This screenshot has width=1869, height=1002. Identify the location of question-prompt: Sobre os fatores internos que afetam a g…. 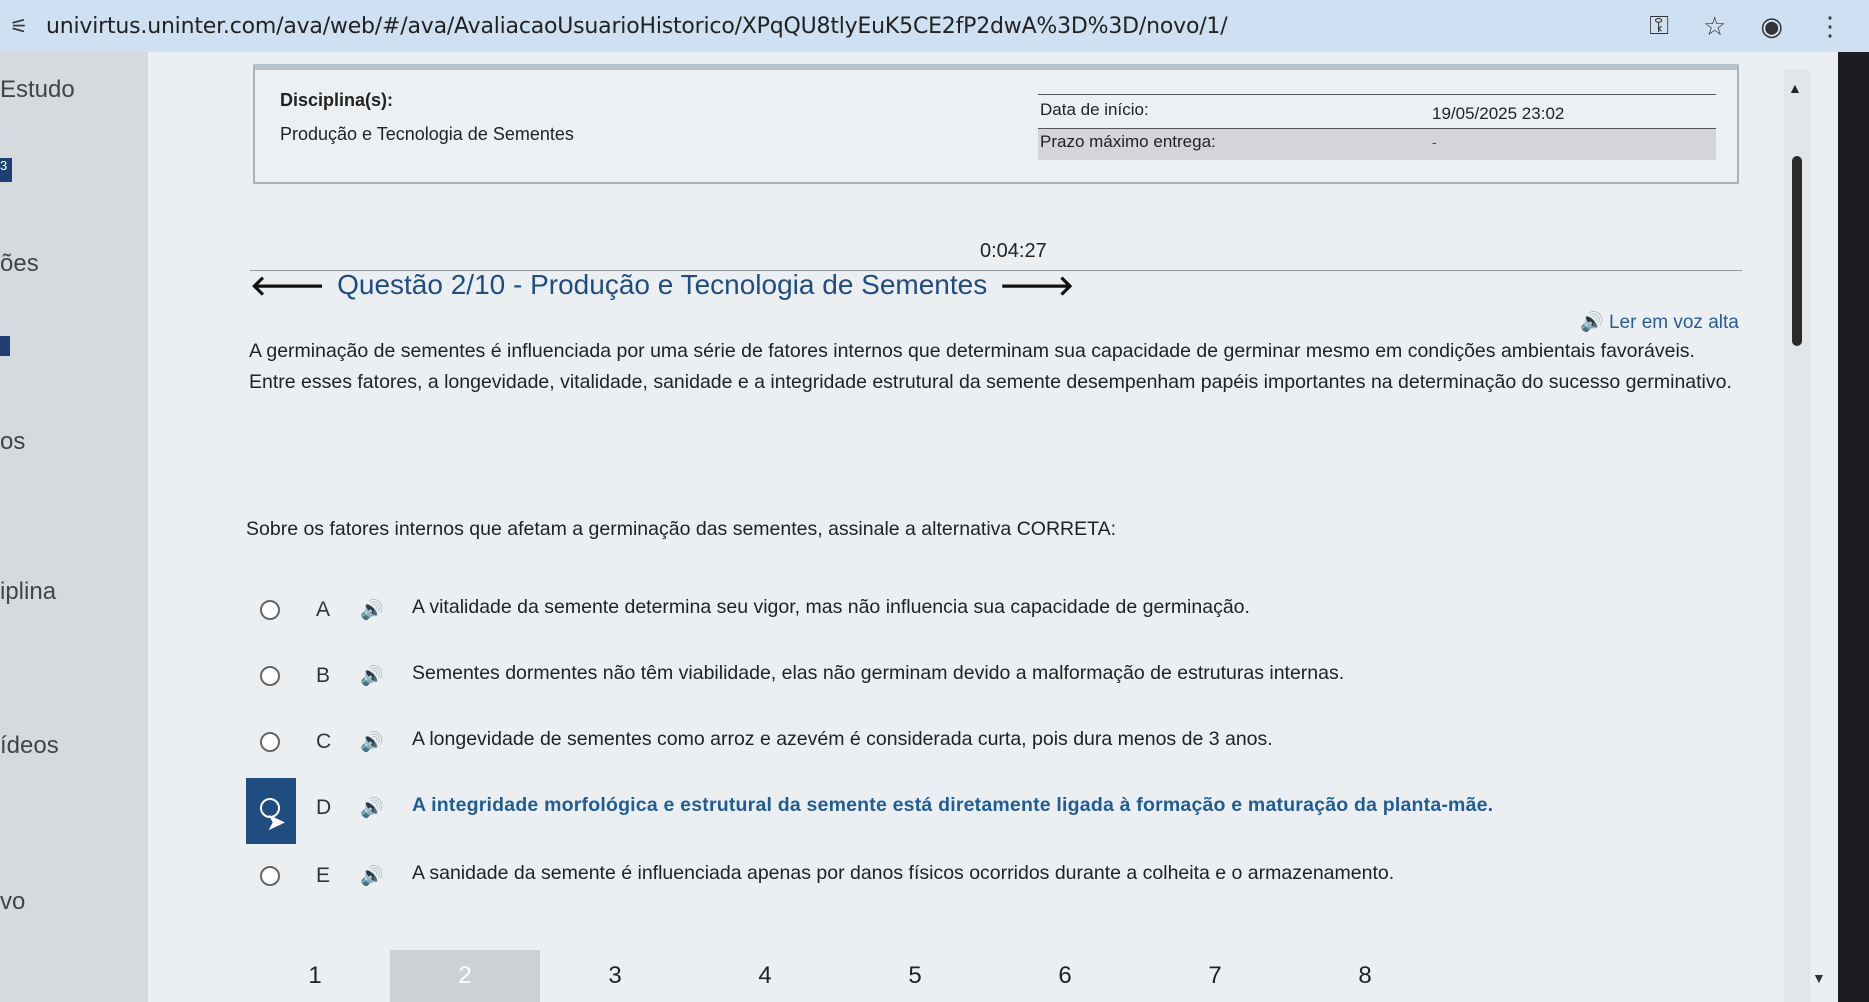
(681, 529).